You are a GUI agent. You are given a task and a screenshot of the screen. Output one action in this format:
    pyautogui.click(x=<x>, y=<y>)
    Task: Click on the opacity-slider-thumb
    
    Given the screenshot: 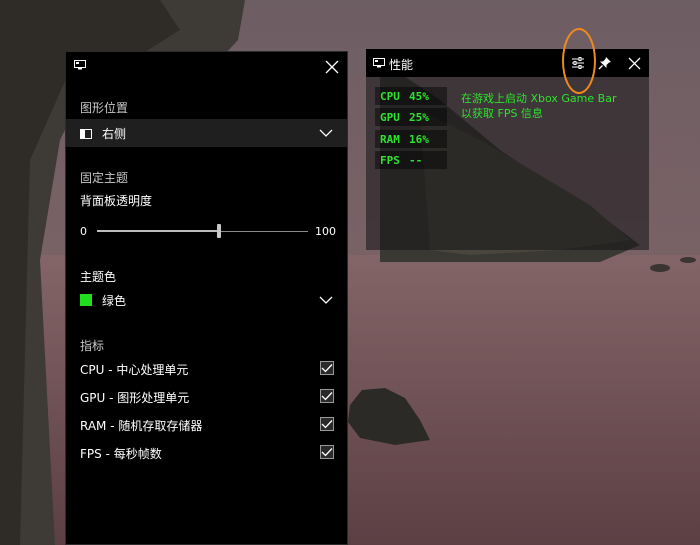 What is the action you would take?
    pyautogui.click(x=219, y=231)
    